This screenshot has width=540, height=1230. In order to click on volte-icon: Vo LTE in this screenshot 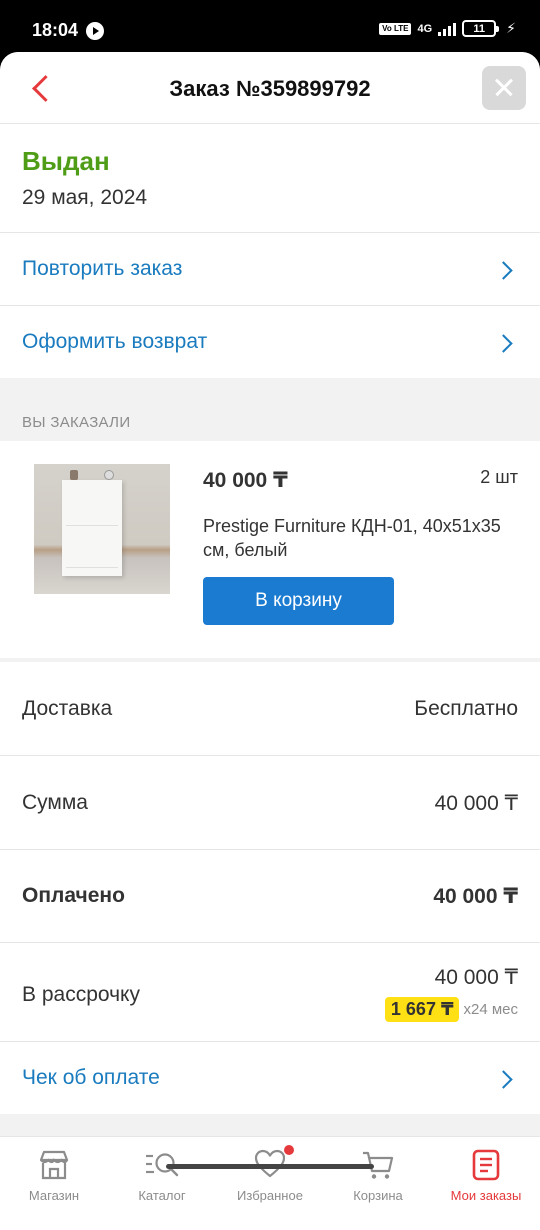, I will do `click(395, 28)`.